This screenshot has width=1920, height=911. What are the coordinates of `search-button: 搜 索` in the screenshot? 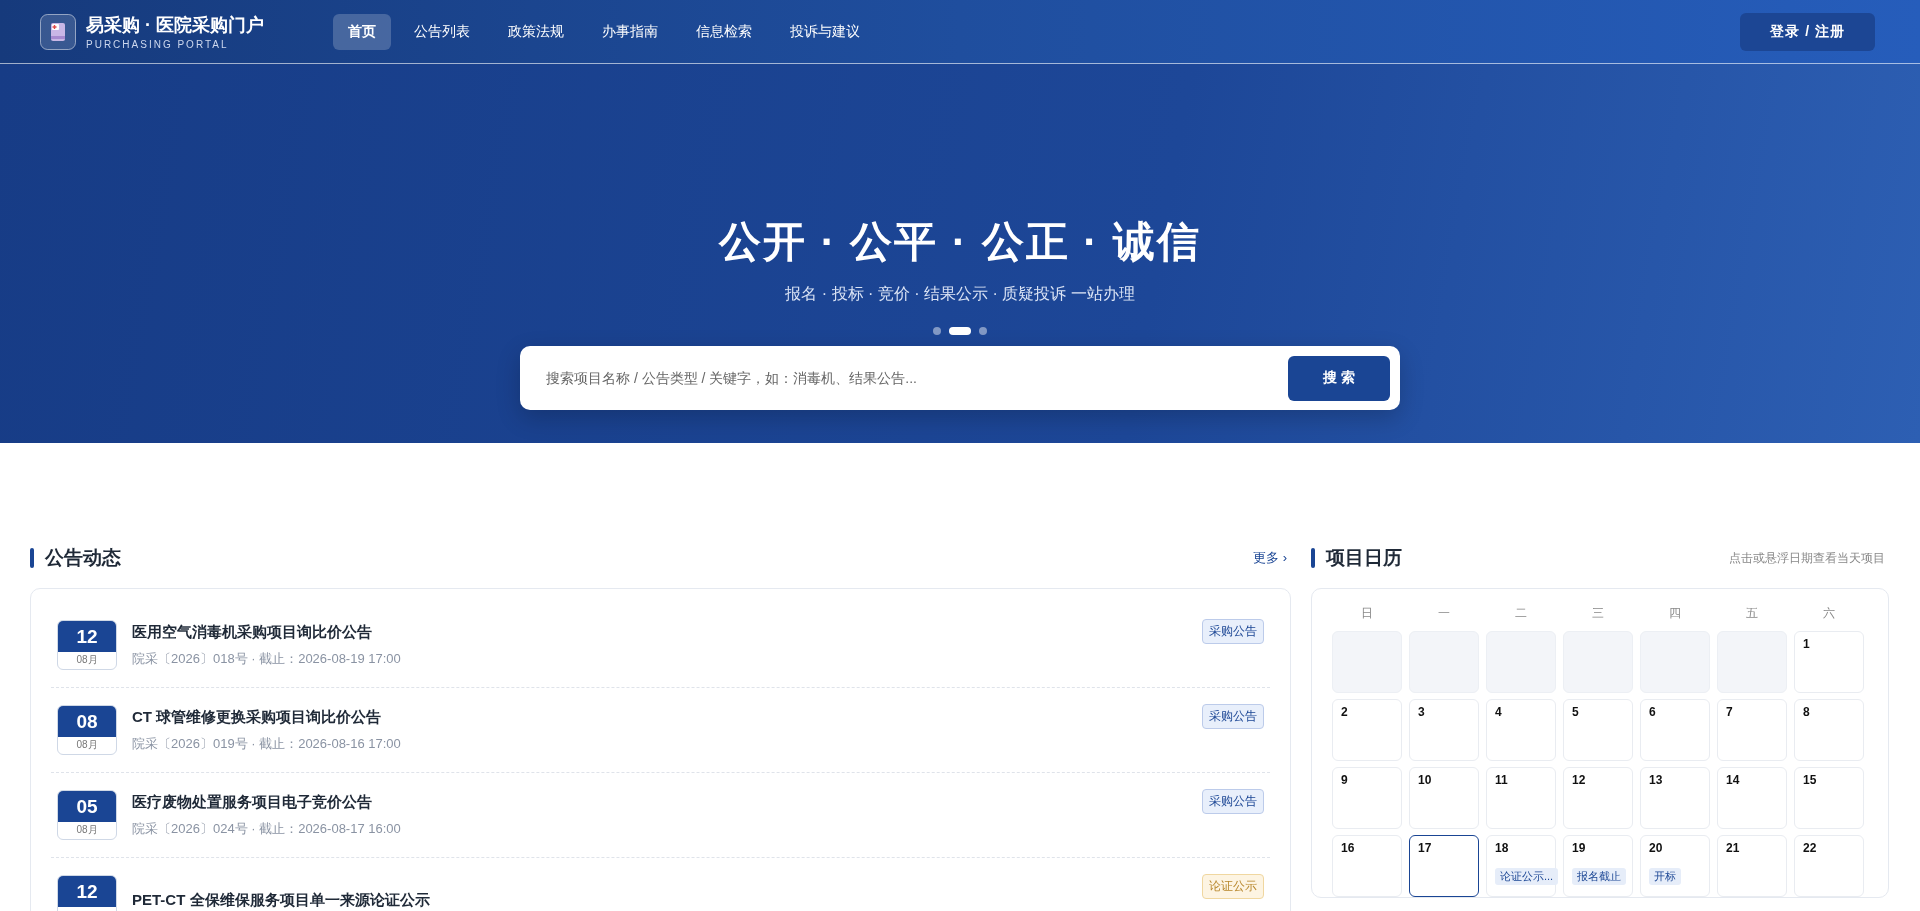 It's located at (1339, 378).